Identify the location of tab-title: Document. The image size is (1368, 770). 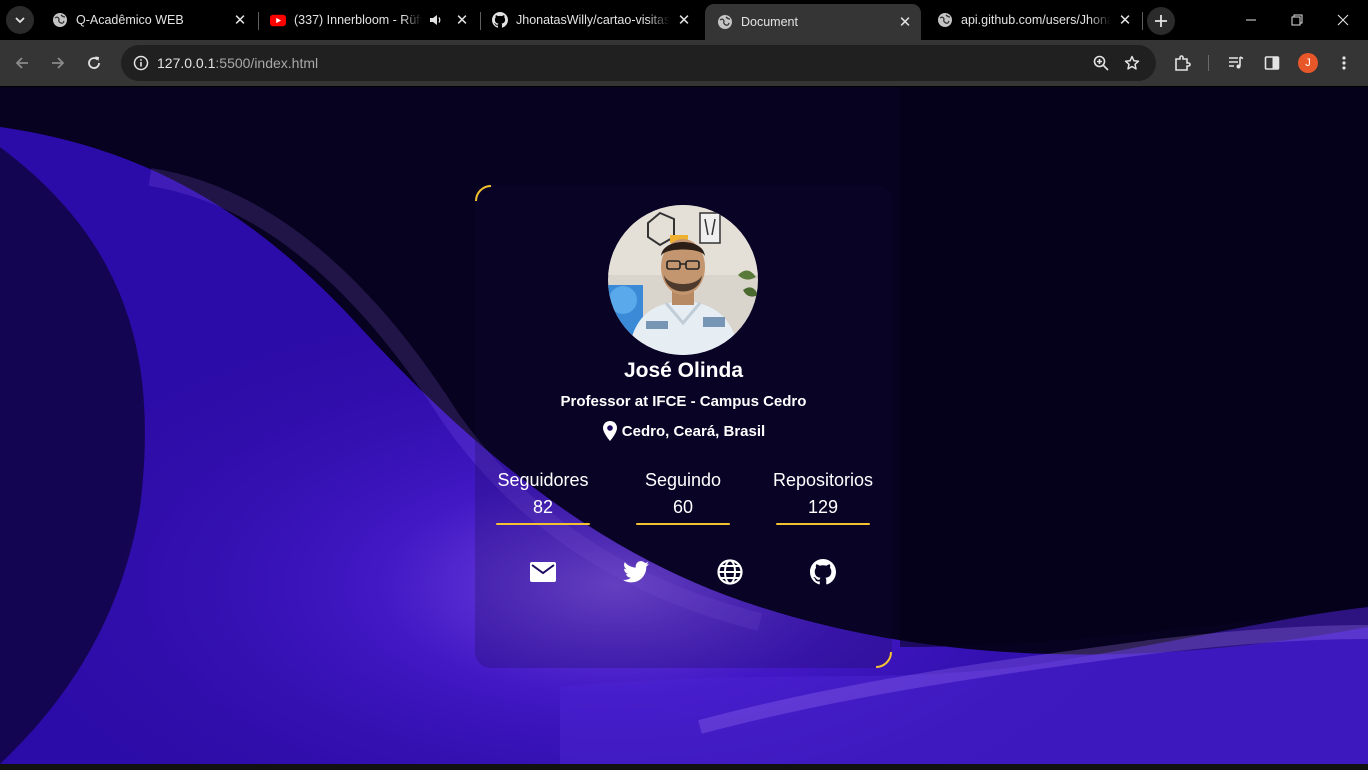
(769, 22).